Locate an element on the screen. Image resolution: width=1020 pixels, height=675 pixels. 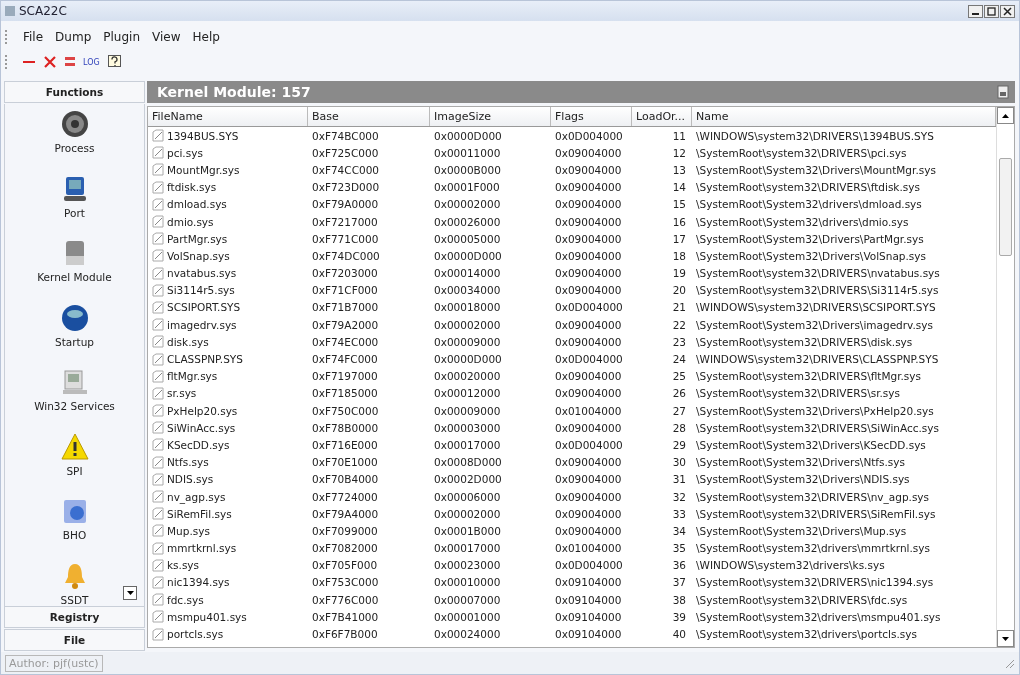
table-cell: 0xF705F000 is located at coordinates (345, 565).